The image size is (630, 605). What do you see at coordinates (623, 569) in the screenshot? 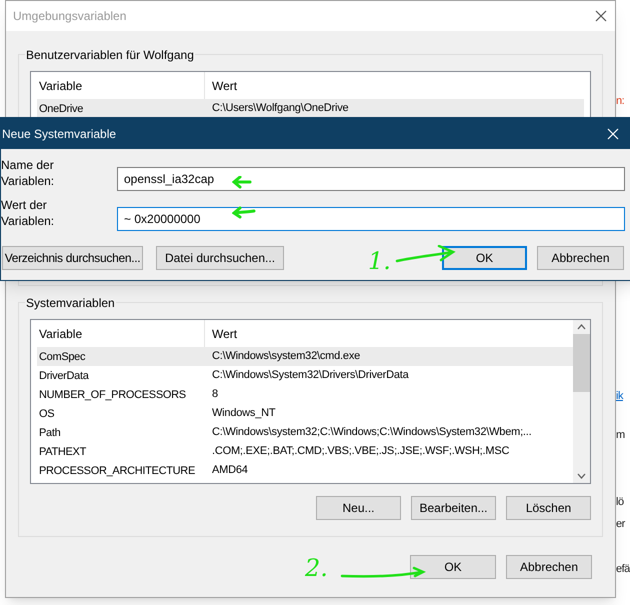
I see `background-text: efä` at bounding box center [623, 569].